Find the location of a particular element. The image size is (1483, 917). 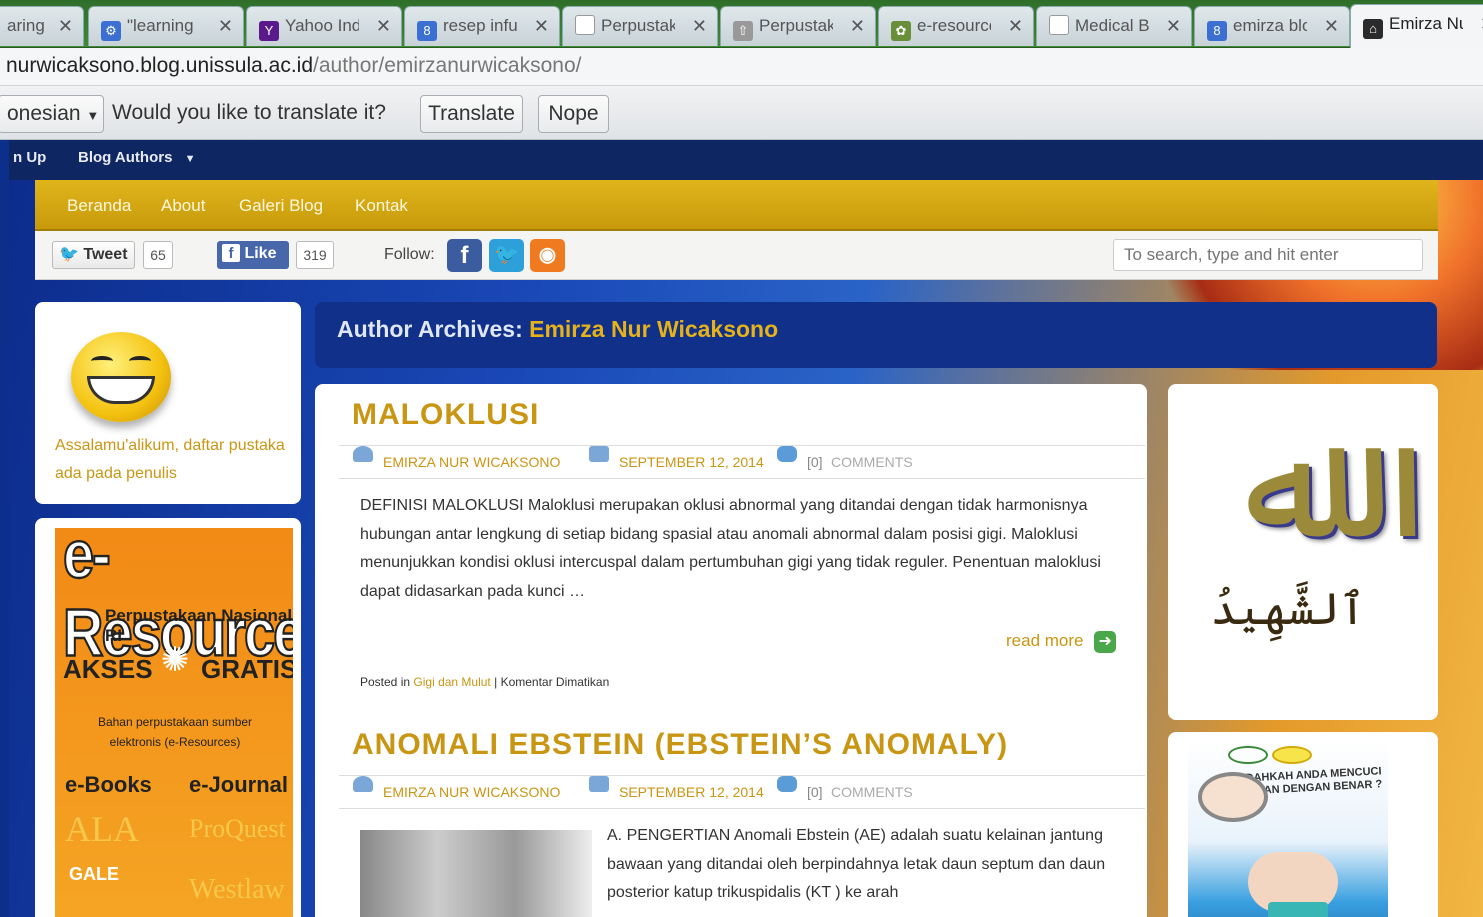

smiley-icon is located at coordinates (121, 377).